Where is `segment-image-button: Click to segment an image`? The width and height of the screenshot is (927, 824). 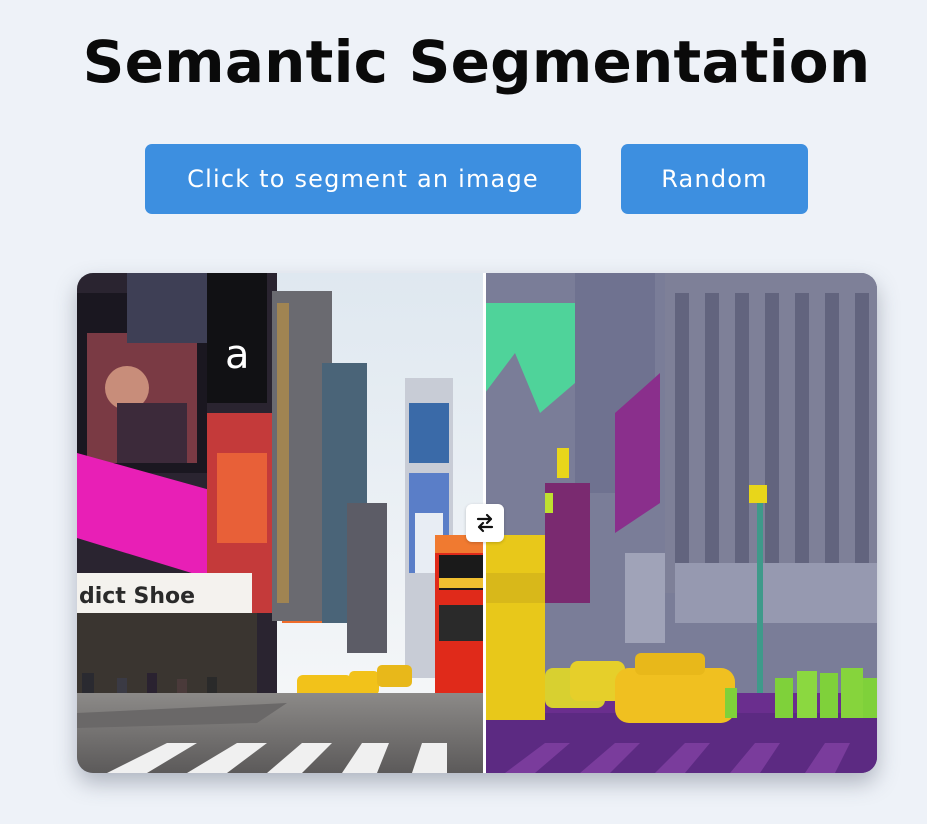
segment-image-button: Click to segment an image is located at coordinates (363, 179).